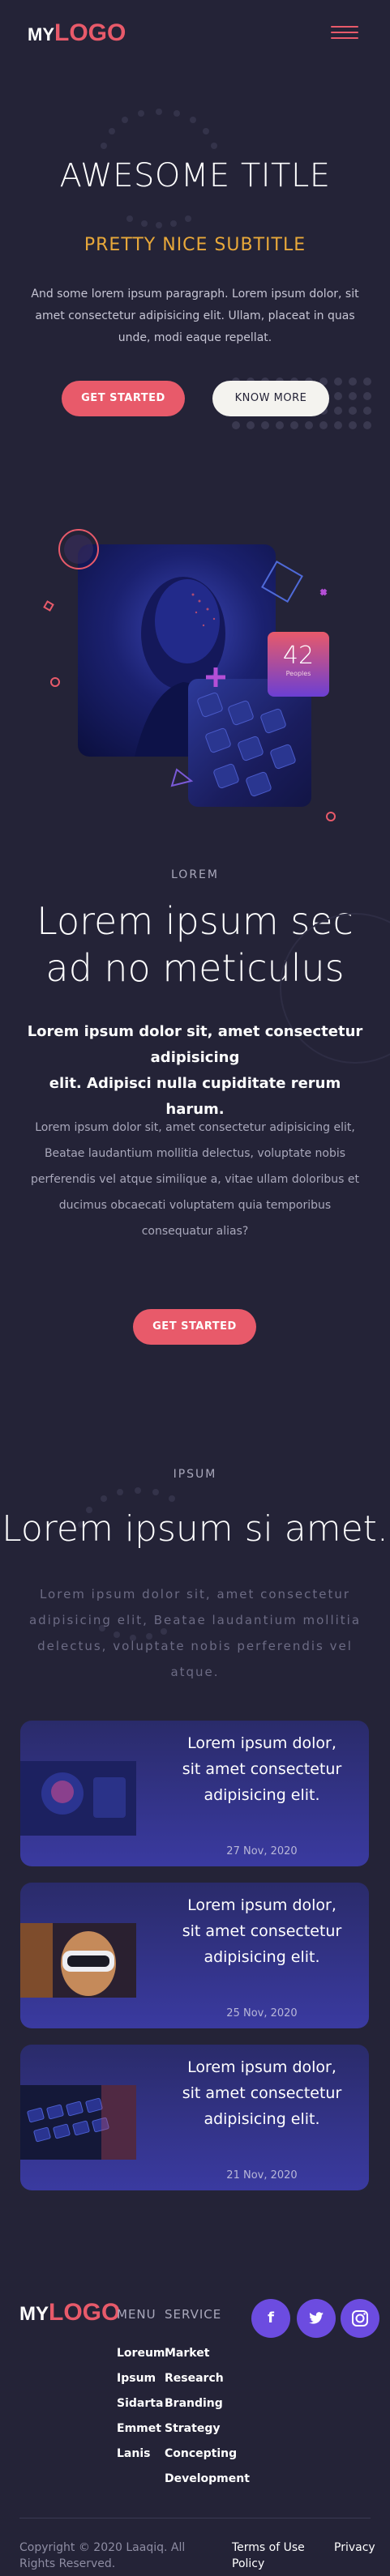 This screenshot has height=2576, width=390. What do you see at coordinates (208, 2354) in the screenshot?
I see `footer-service-item: Market` at bounding box center [208, 2354].